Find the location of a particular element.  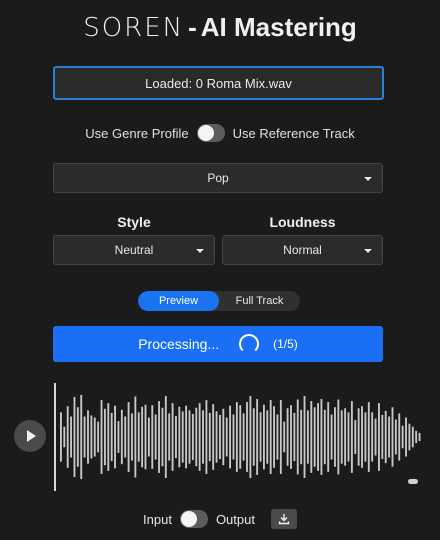

loudness-select: Normal is located at coordinates (302, 250).